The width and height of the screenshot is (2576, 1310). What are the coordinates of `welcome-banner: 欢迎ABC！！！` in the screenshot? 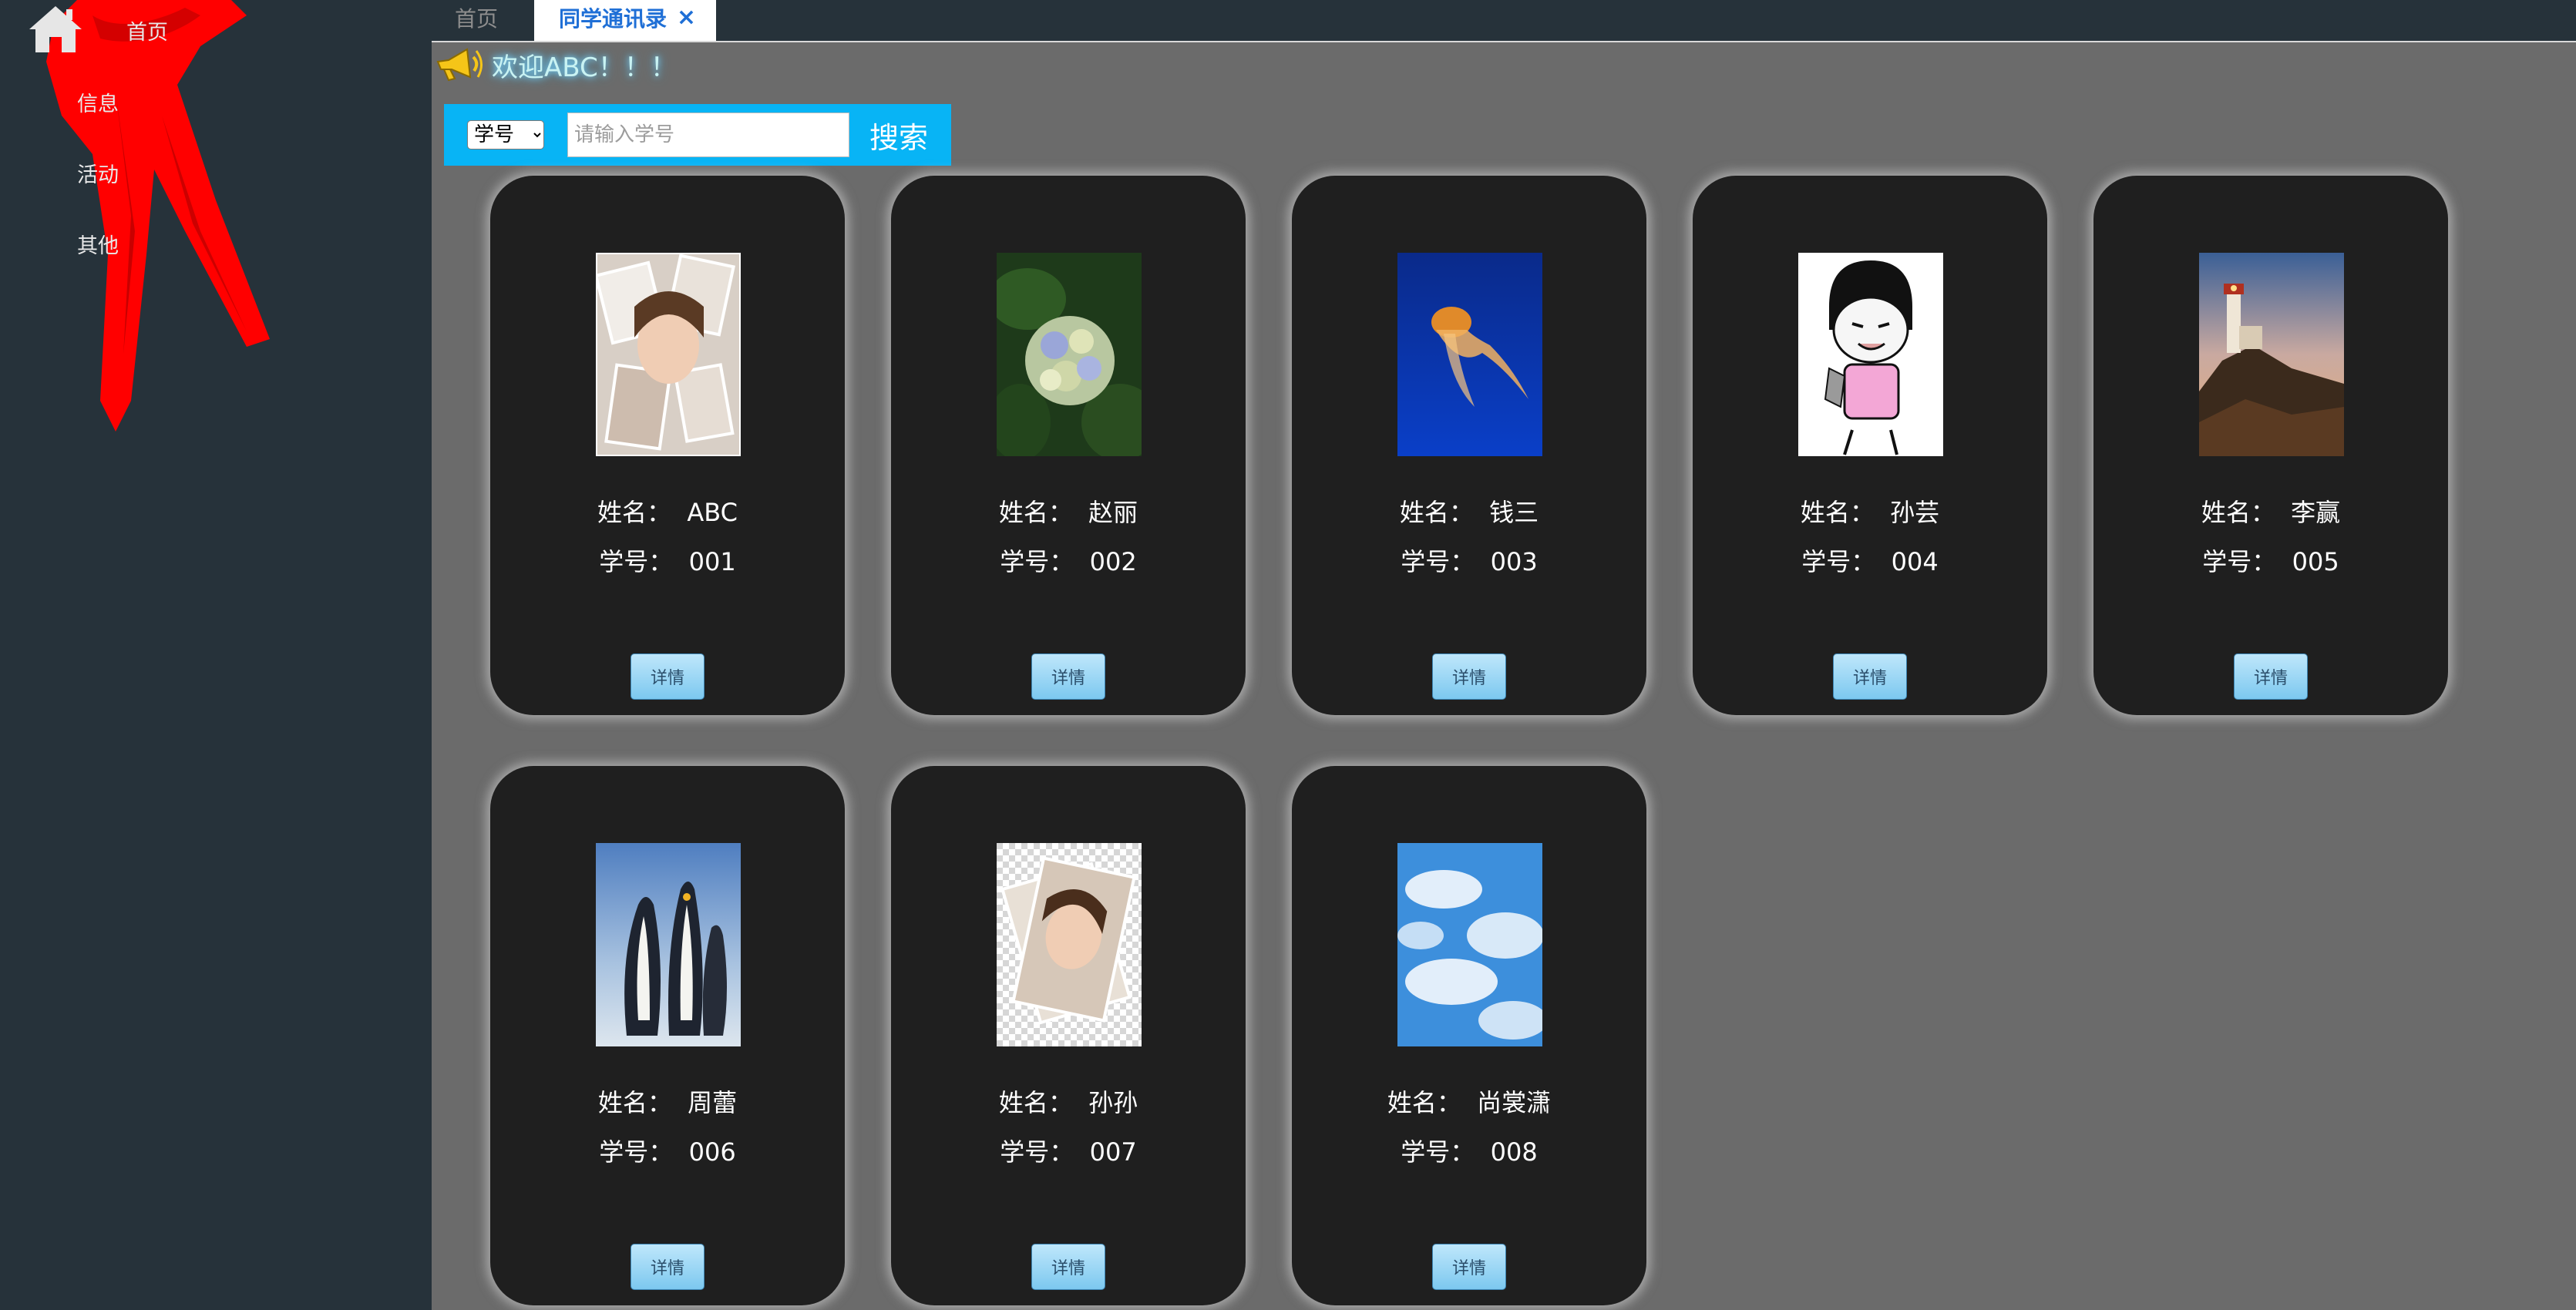 It's located at (554, 64).